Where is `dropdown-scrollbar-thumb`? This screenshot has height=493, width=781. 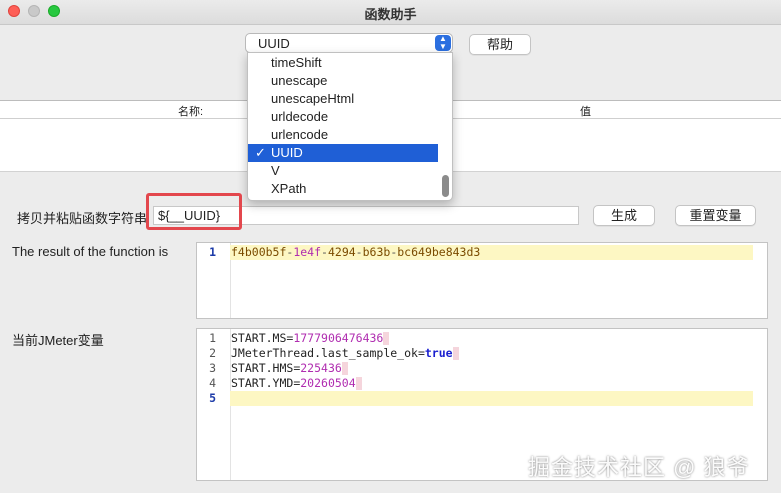 dropdown-scrollbar-thumb is located at coordinates (445, 186).